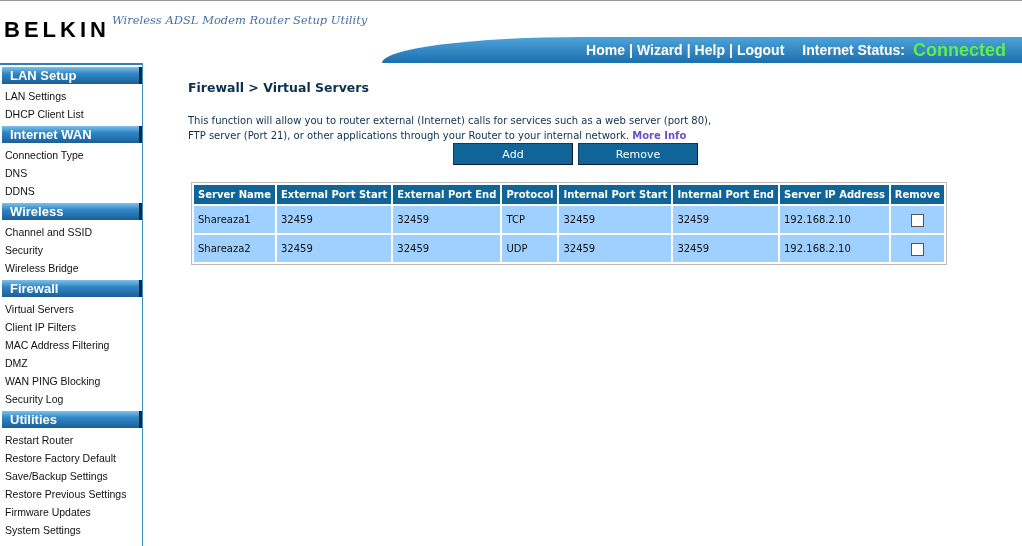  What do you see at coordinates (71, 96) in the screenshot?
I see `sidebar-item: LAN Settings` at bounding box center [71, 96].